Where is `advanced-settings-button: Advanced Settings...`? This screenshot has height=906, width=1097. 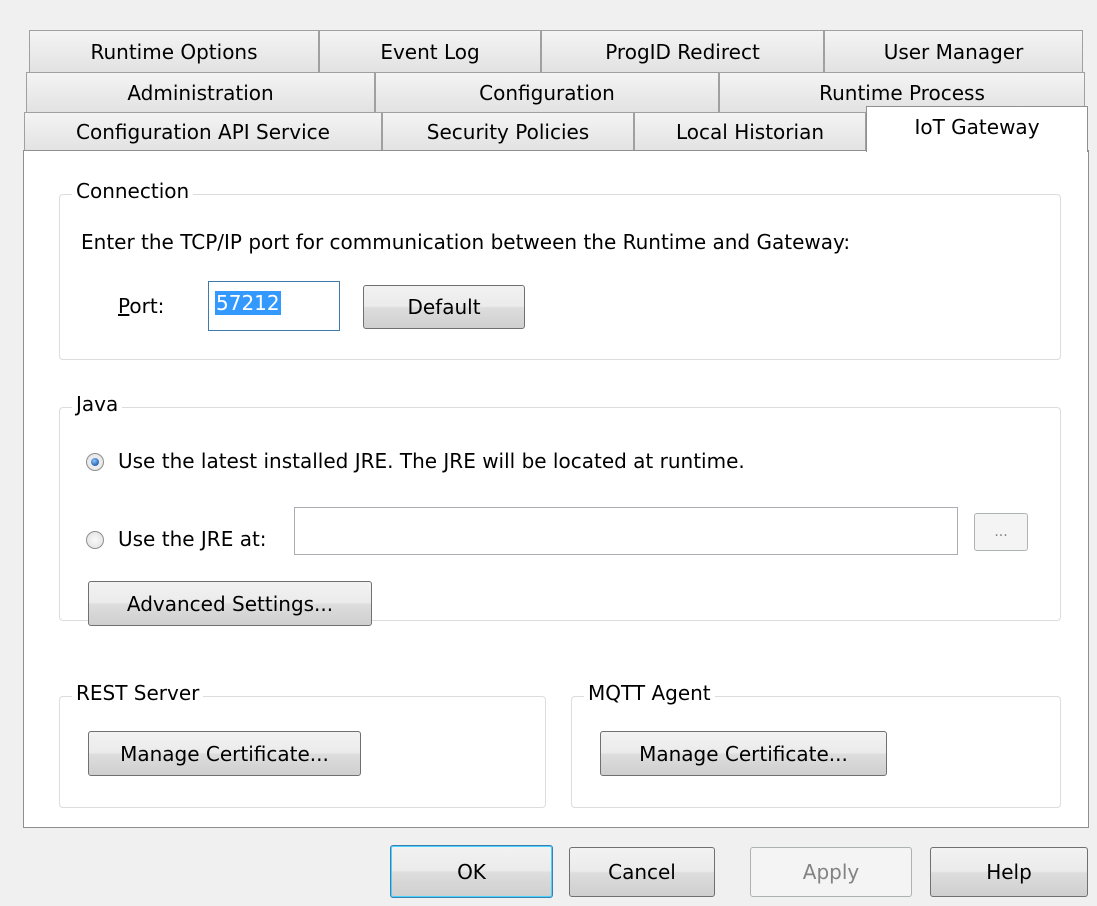 advanced-settings-button: Advanced Settings... is located at coordinates (230, 603).